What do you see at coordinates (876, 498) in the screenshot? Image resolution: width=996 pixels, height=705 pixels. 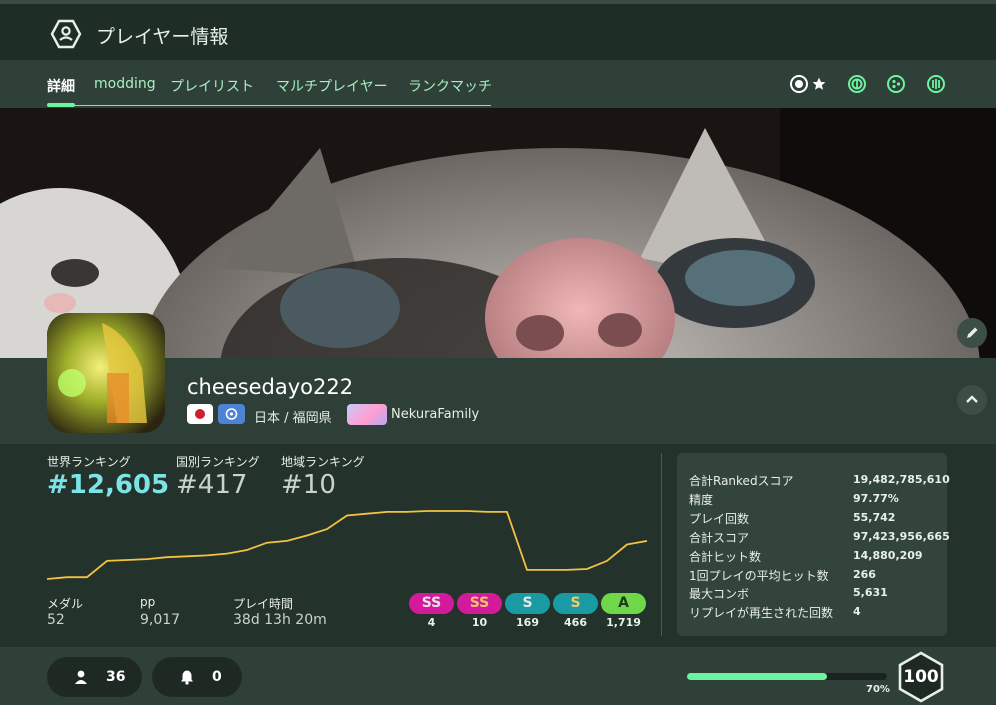 I see `summary-value: 97.77%` at bounding box center [876, 498].